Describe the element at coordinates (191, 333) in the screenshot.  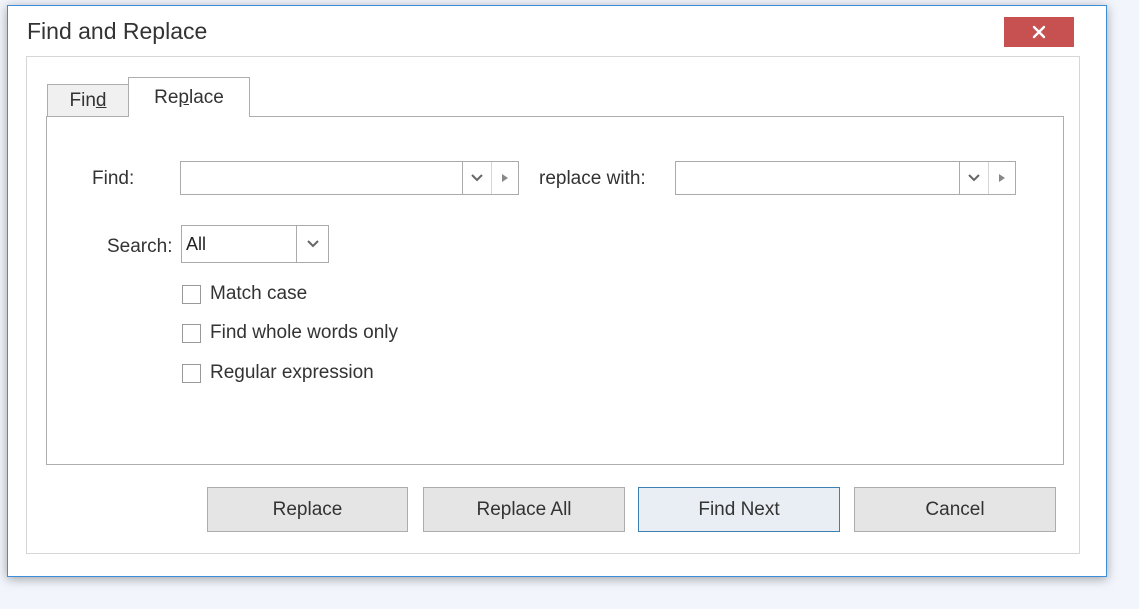
I see `whole-words-checkbox` at that location.